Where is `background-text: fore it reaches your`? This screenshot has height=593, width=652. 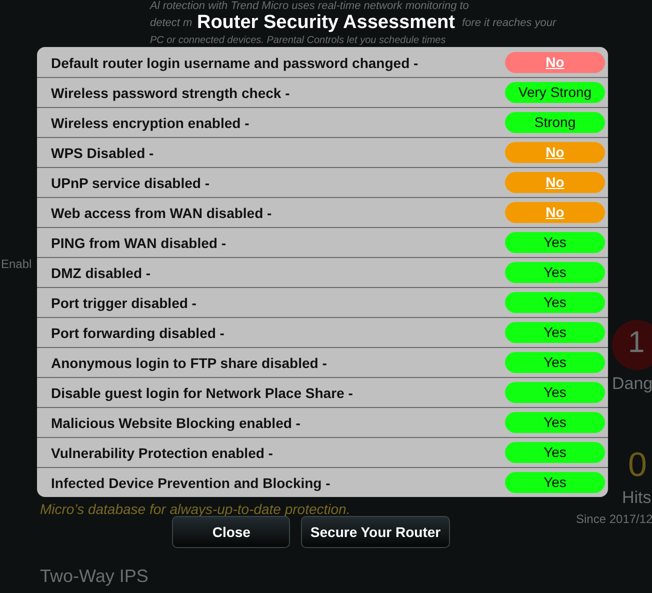 background-text: fore it reaches your is located at coordinates (509, 23).